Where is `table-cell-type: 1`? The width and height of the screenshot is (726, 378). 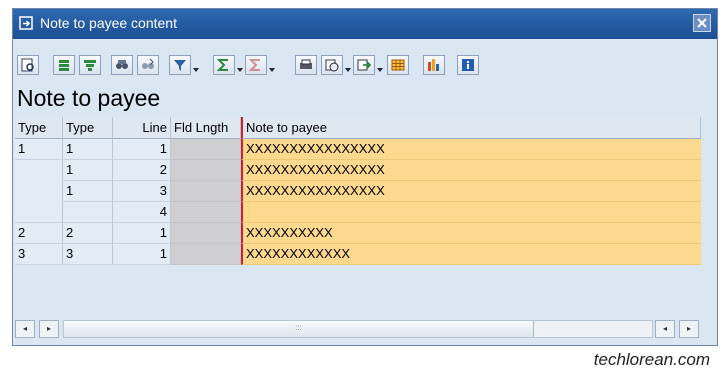
table-cell-type: 1 is located at coordinates (39, 149).